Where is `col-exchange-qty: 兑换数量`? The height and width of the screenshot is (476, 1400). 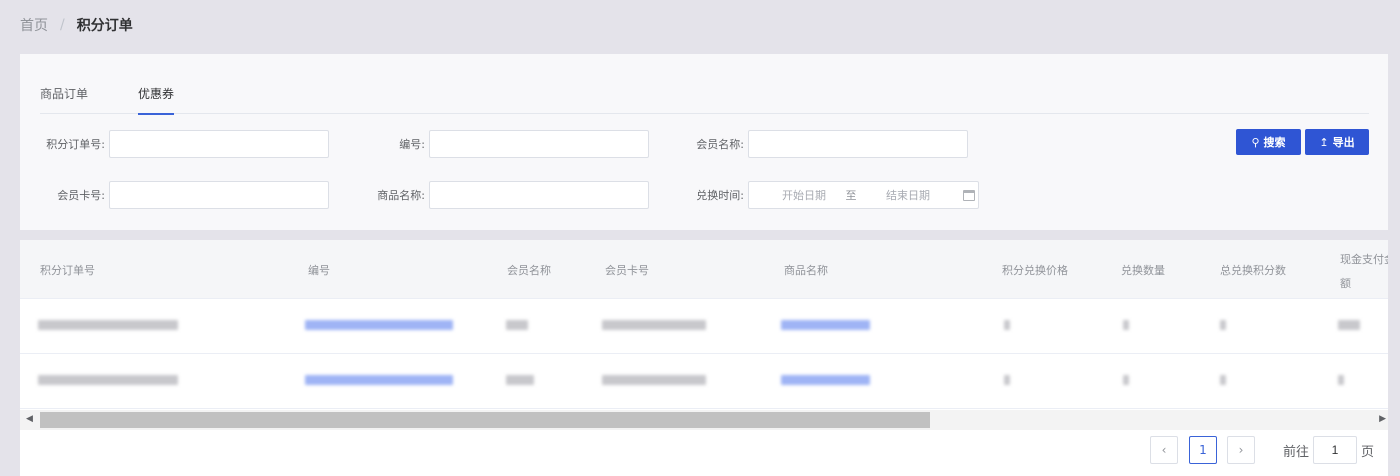 col-exchange-qty: 兑换数量 is located at coordinates (1143, 270).